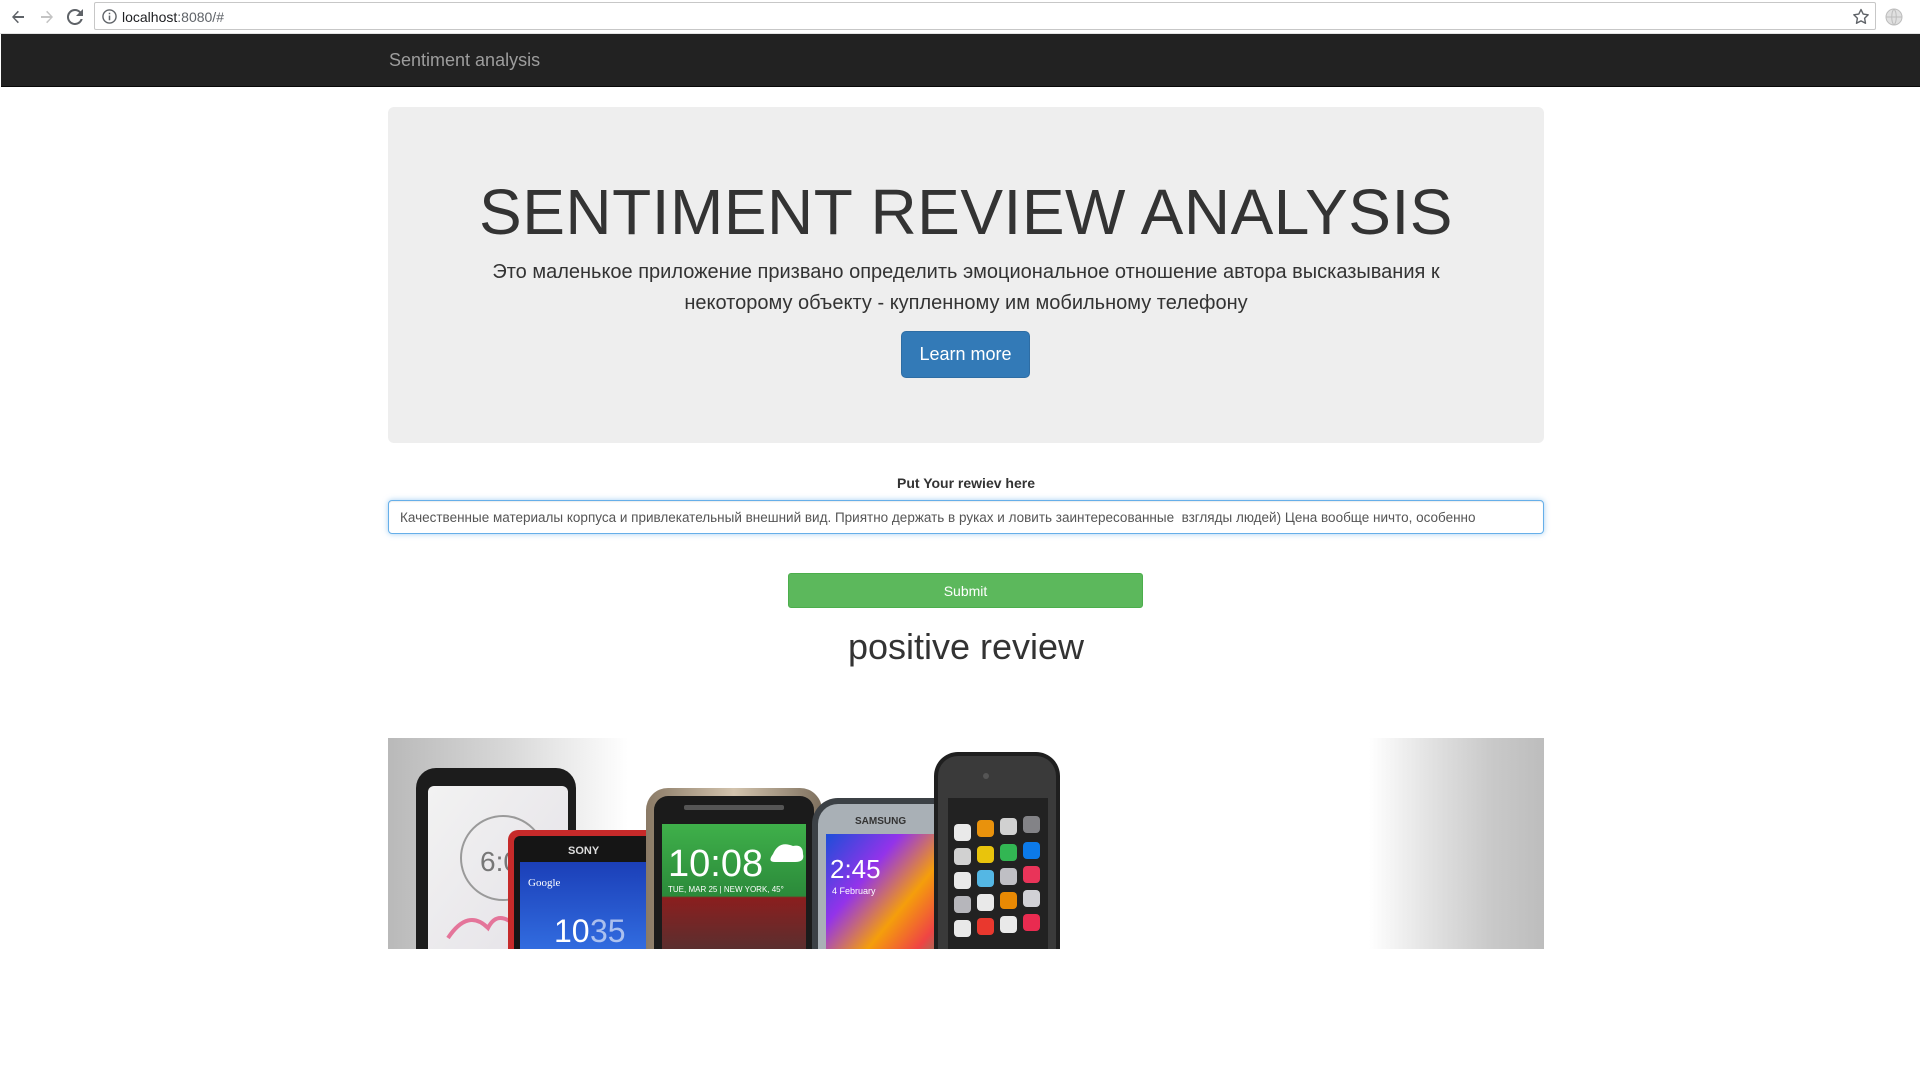  I want to click on learn-more-button: Learn more, so click(965, 354).